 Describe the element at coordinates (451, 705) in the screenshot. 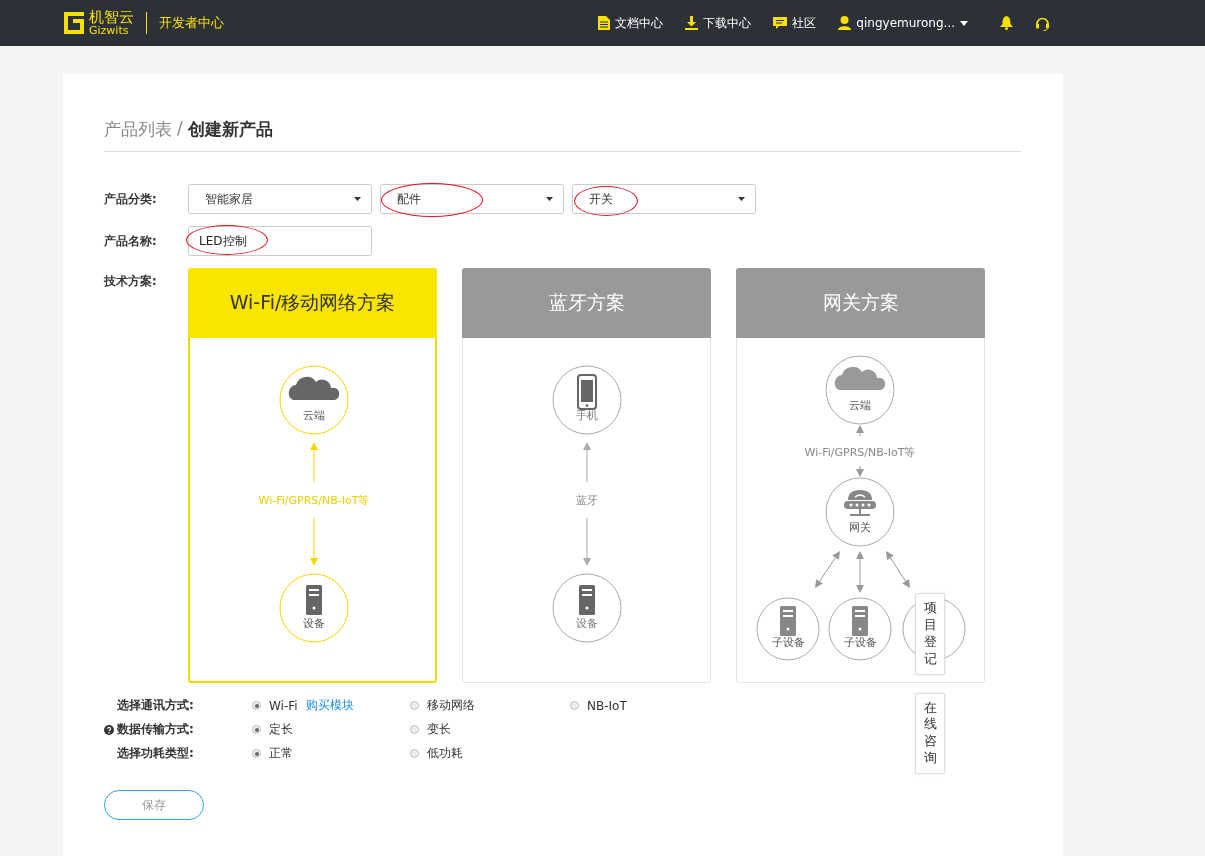

I see `radio-label: 移动网络` at that location.